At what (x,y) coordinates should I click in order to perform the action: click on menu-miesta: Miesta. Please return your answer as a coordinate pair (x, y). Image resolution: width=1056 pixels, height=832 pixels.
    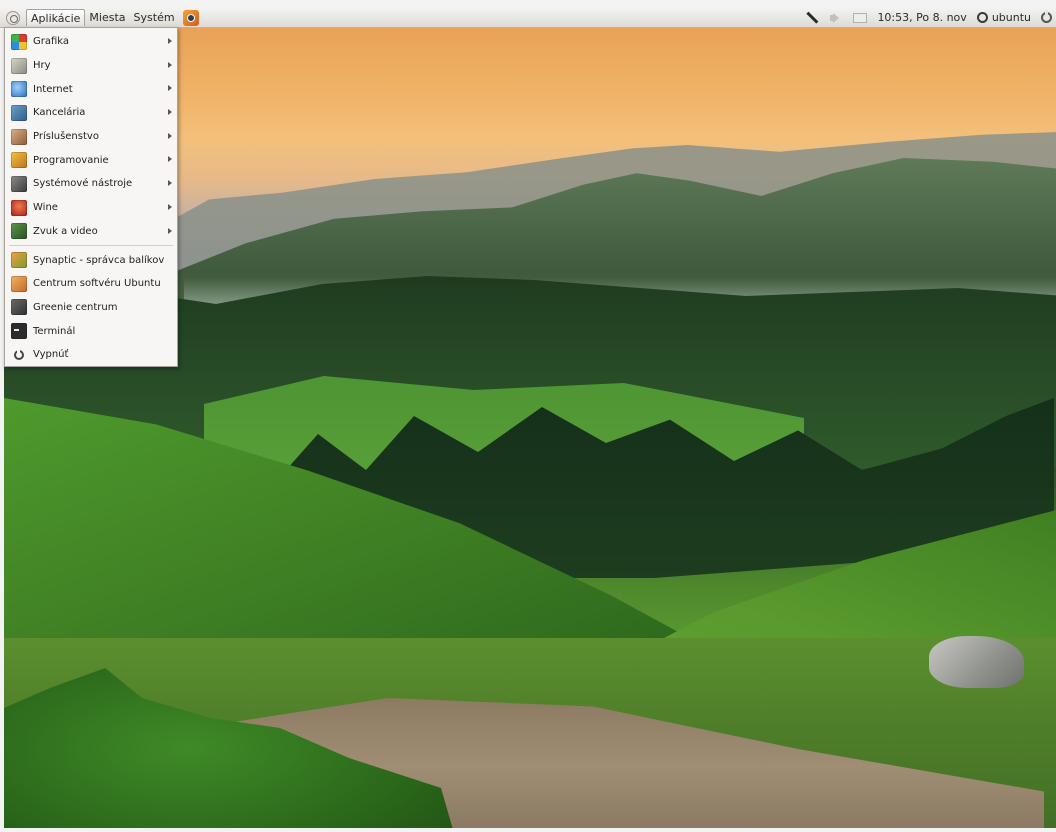
    Looking at the image, I should click on (107, 17).